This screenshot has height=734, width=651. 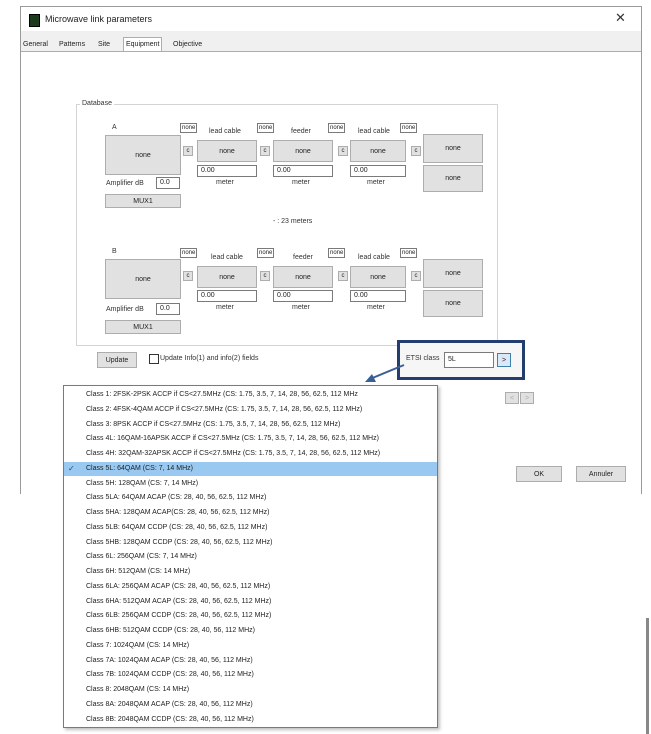 I want to click on side-a-mux-button: MUX1, so click(x=143, y=201).